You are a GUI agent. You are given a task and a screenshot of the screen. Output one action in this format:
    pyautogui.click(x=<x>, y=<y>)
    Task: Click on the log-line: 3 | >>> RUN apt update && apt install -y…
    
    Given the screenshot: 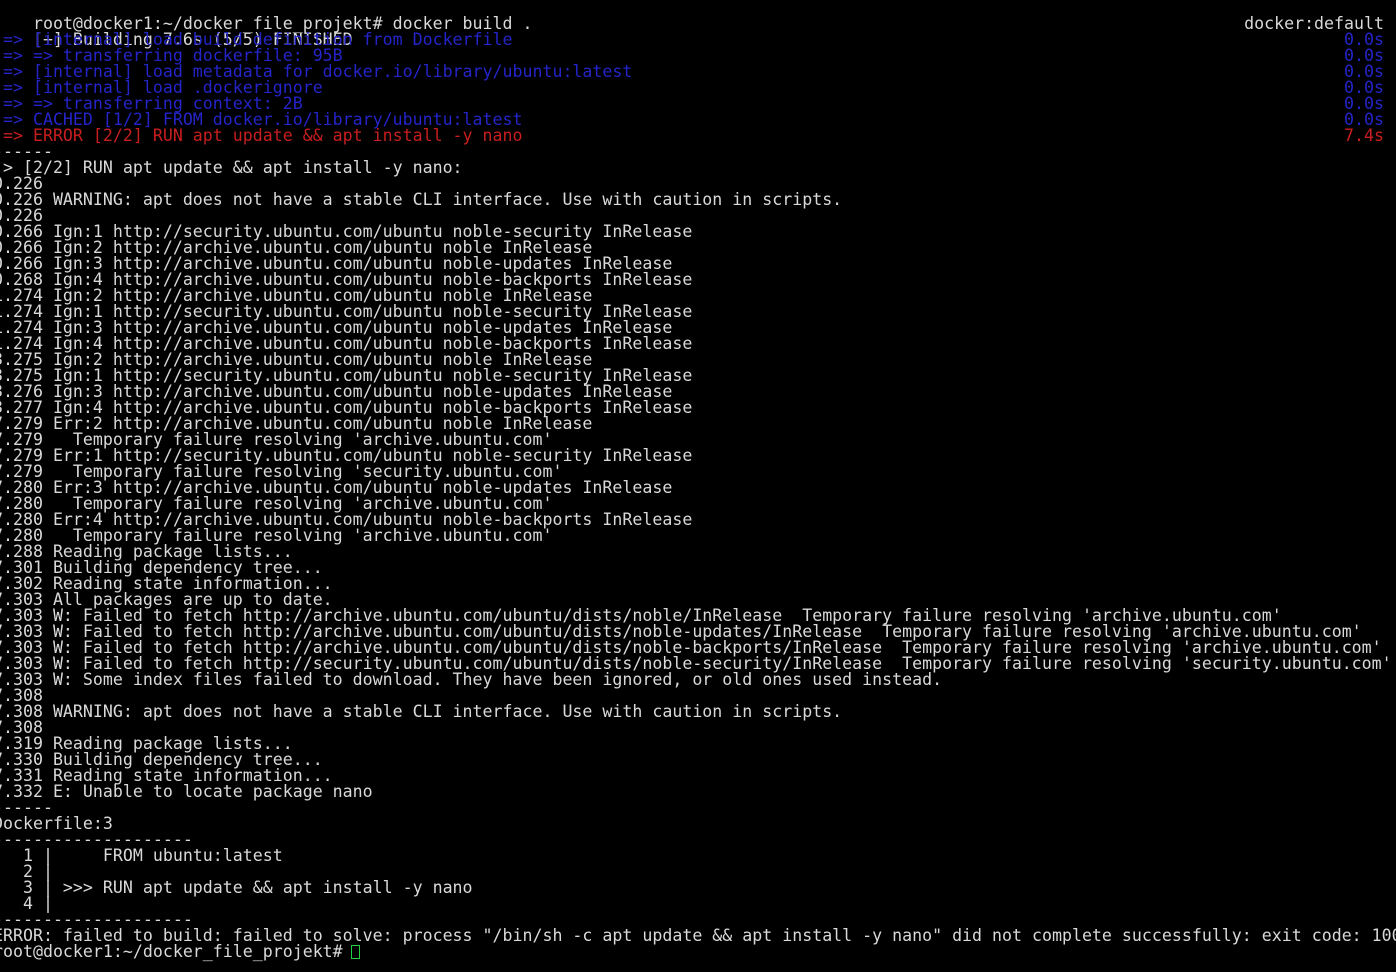 What is the action you would take?
    pyautogui.click(x=236, y=887)
    